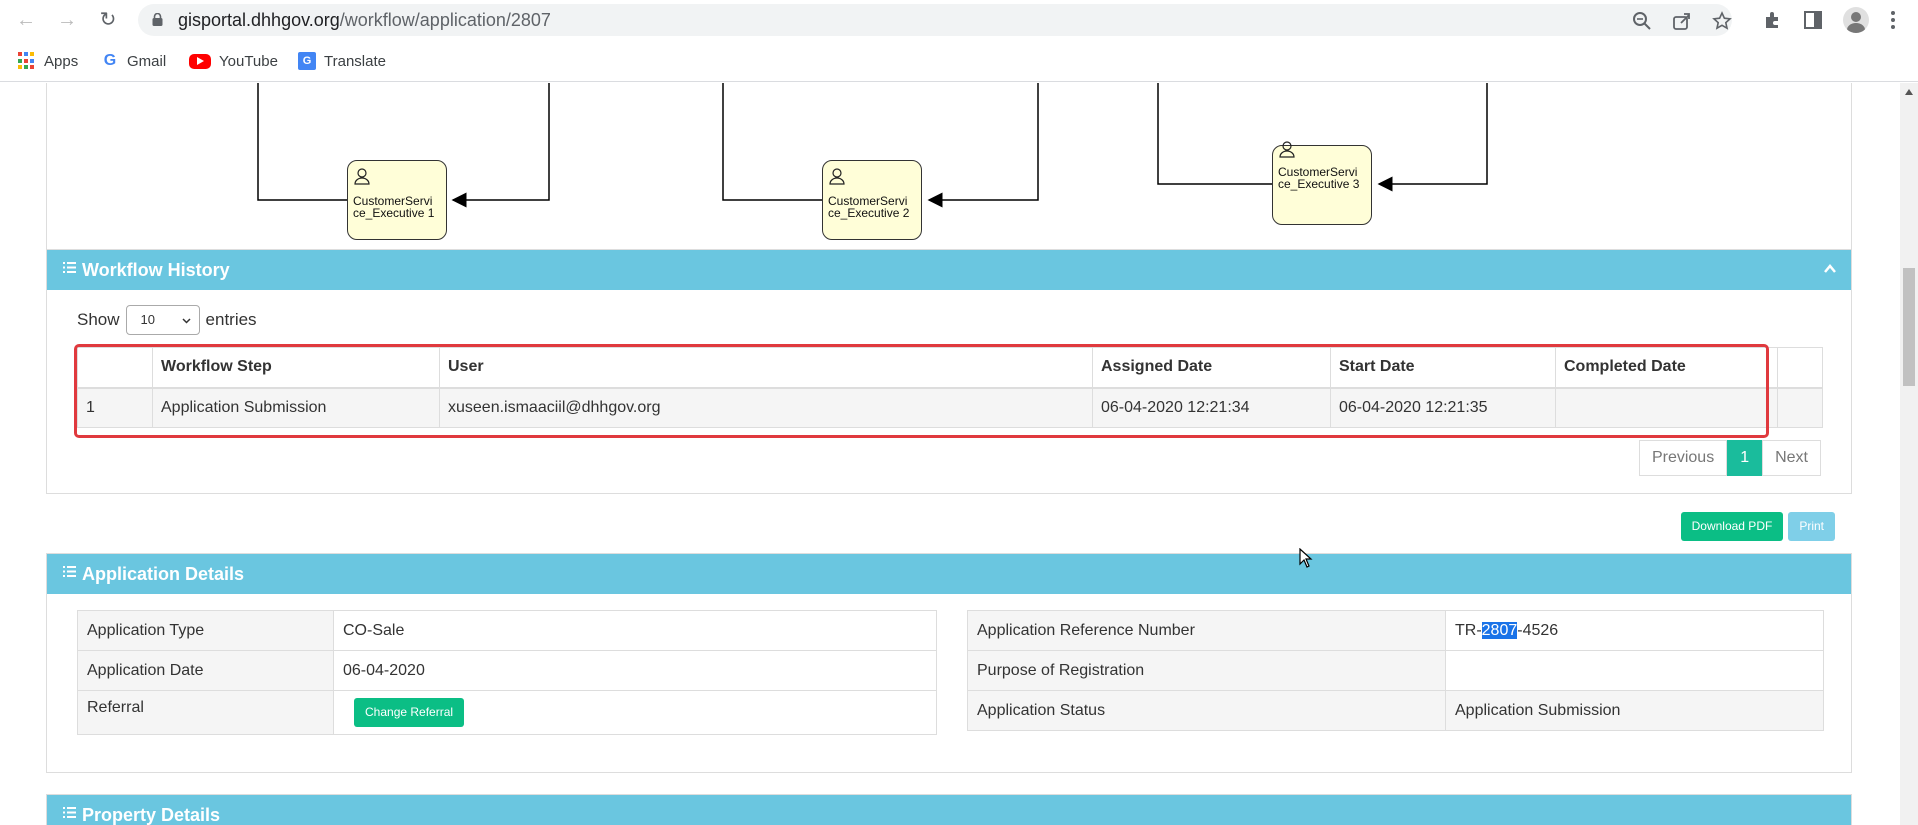 The height and width of the screenshot is (825, 1918). I want to click on application-details-header: Application Details, so click(949, 574).